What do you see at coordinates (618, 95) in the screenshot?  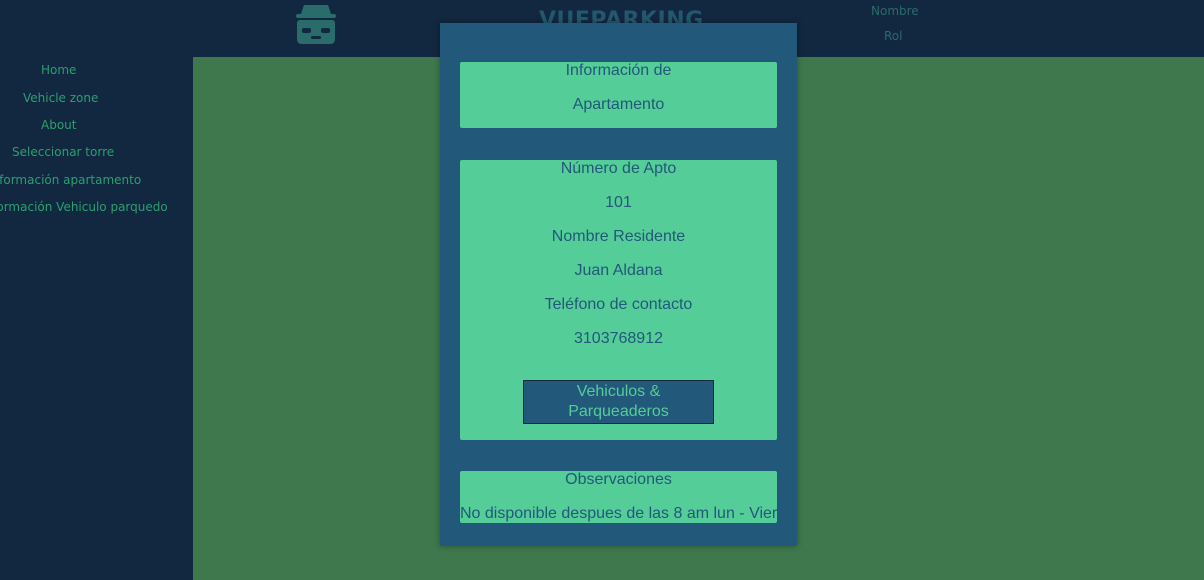 I see `title-card: Información de Apartamento` at bounding box center [618, 95].